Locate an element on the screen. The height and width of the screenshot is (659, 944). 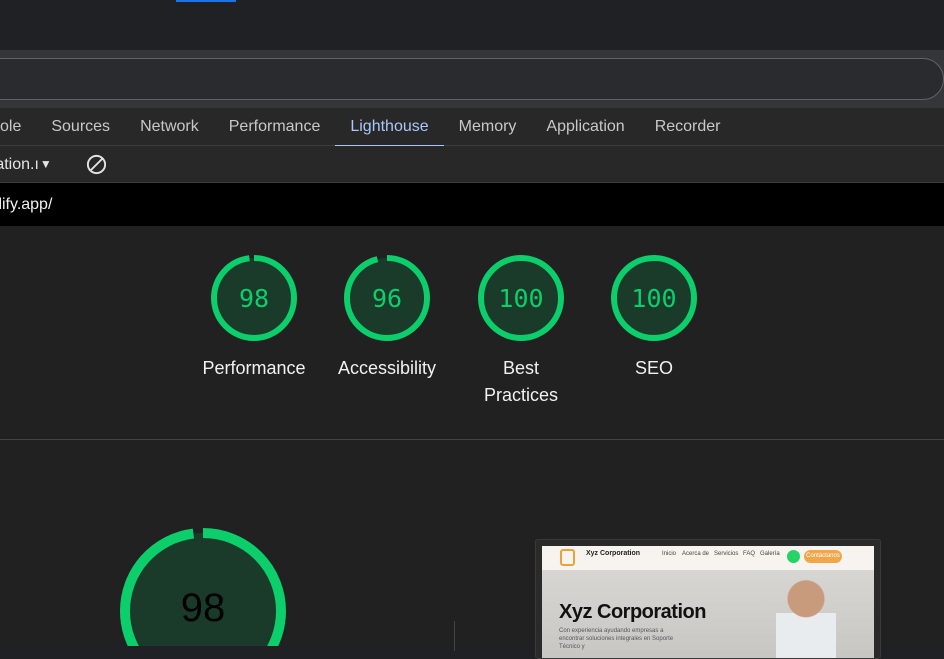
site-menu-item: Servicios is located at coordinates (726, 554).